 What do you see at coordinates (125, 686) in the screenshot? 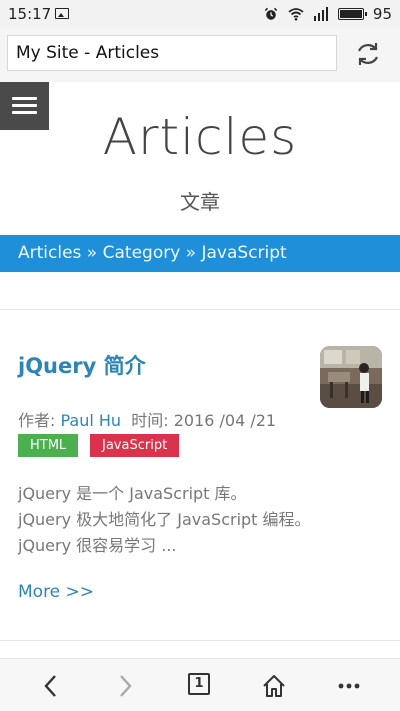
I see `forward-icon` at bounding box center [125, 686].